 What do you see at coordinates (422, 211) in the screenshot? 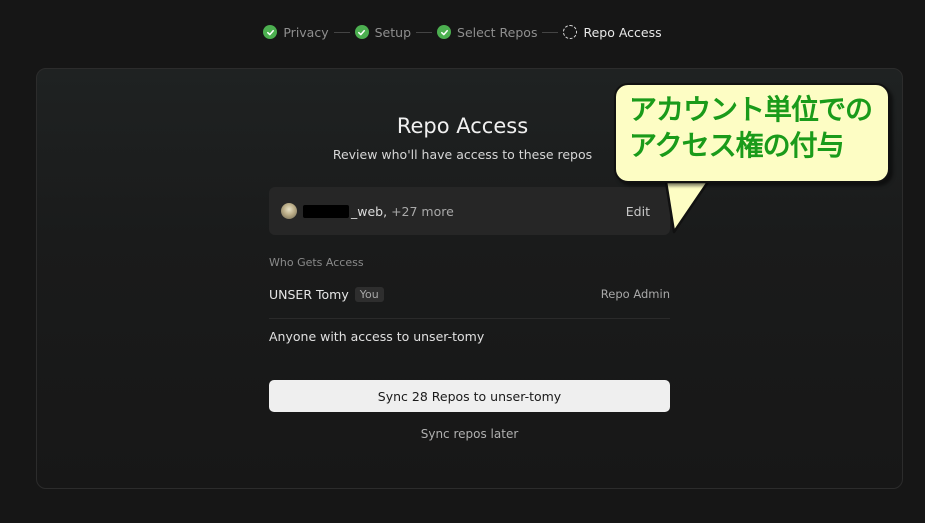
I see `repo-more-count: +27 more` at bounding box center [422, 211].